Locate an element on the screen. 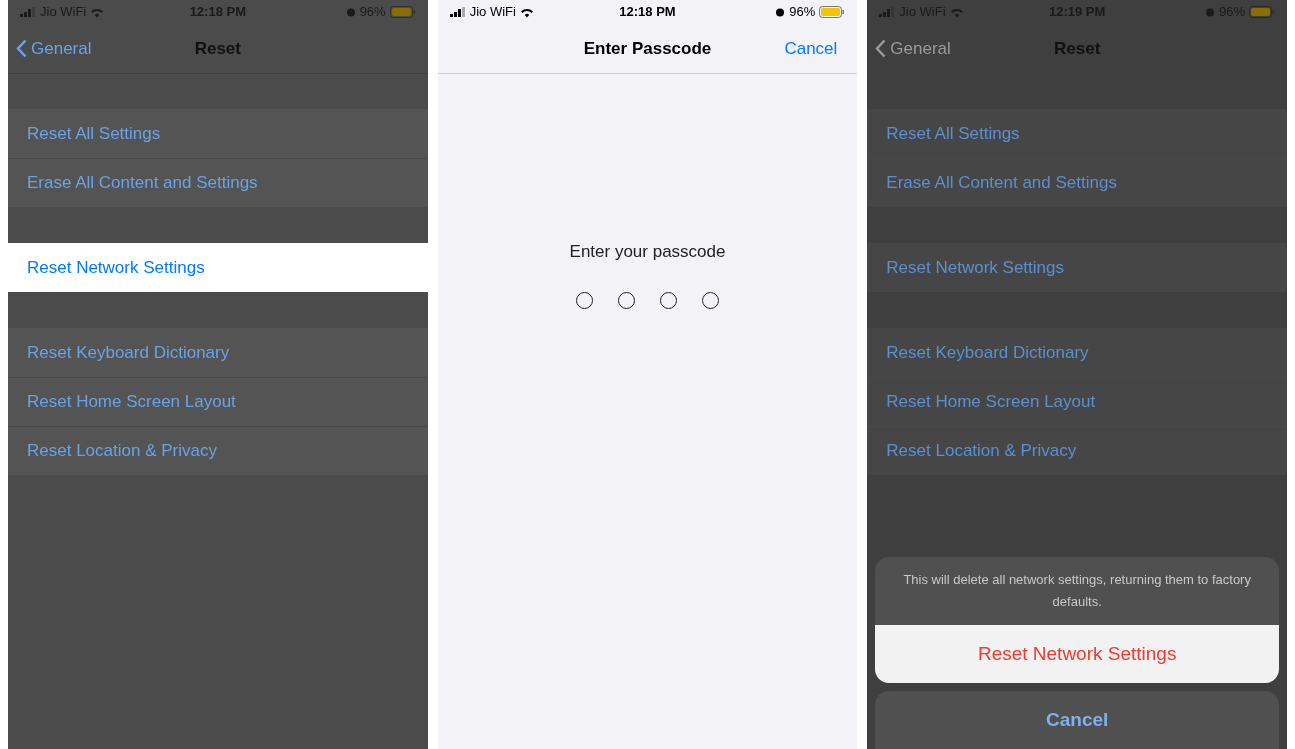 This screenshot has width=1295, height=749. passcode-prompt: Enter your passcode is located at coordinates (647, 252).